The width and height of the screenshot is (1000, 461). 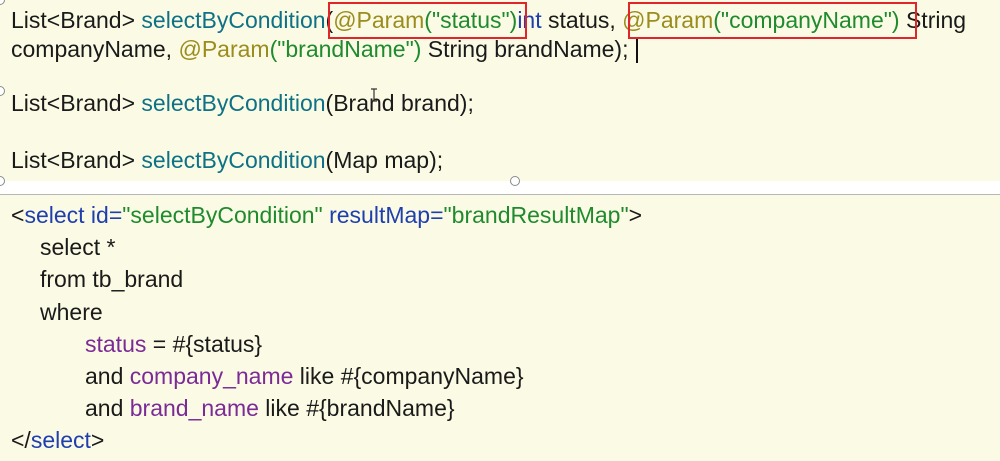 I want to click on method-args: (Brand brand);, so click(x=399, y=103).